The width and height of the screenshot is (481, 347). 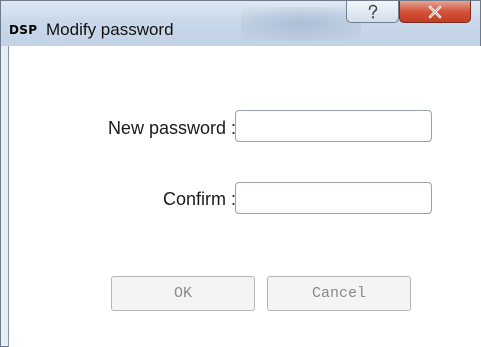 I want to click on app-logo-icon: DSP, so click(x=23, y=30).